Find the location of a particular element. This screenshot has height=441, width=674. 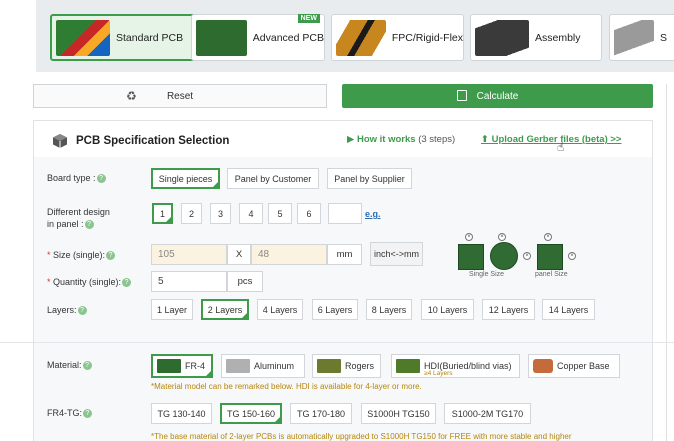

tab-assembly: Assembly is located at coordinates (536, 37).